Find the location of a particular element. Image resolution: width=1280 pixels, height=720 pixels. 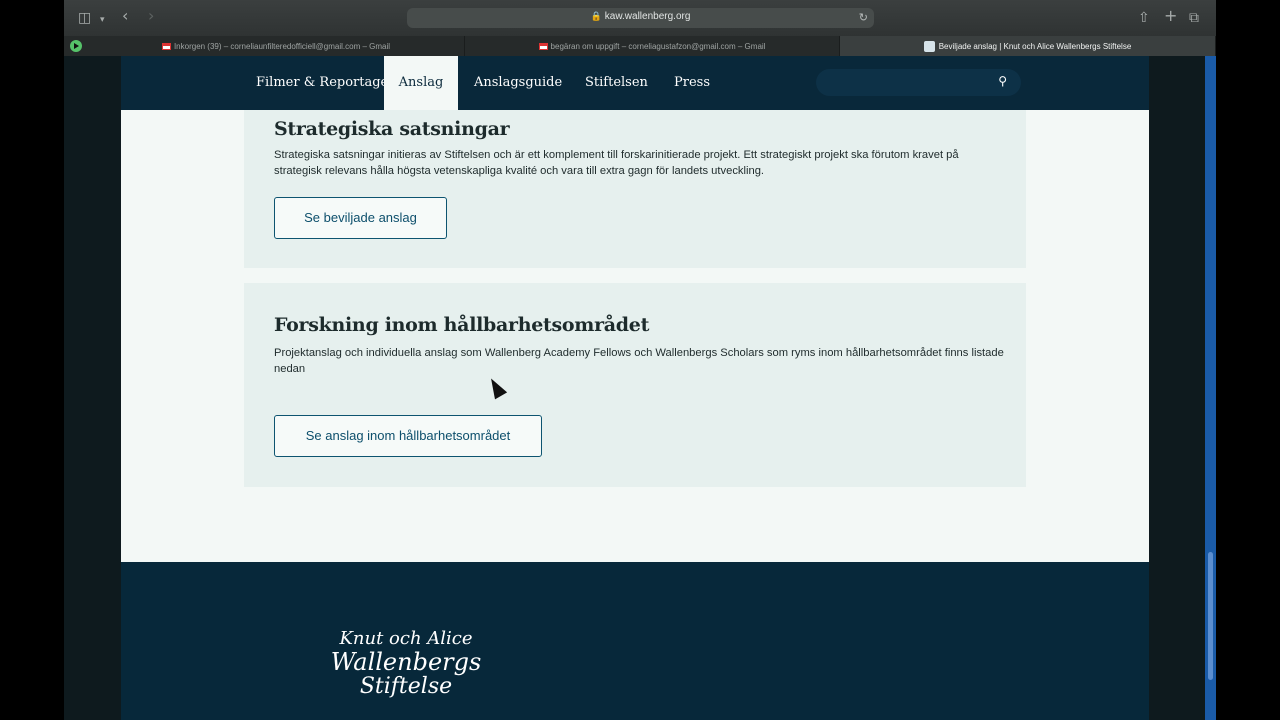

new-tab-icon: + is located at coordinates (1170, 16).